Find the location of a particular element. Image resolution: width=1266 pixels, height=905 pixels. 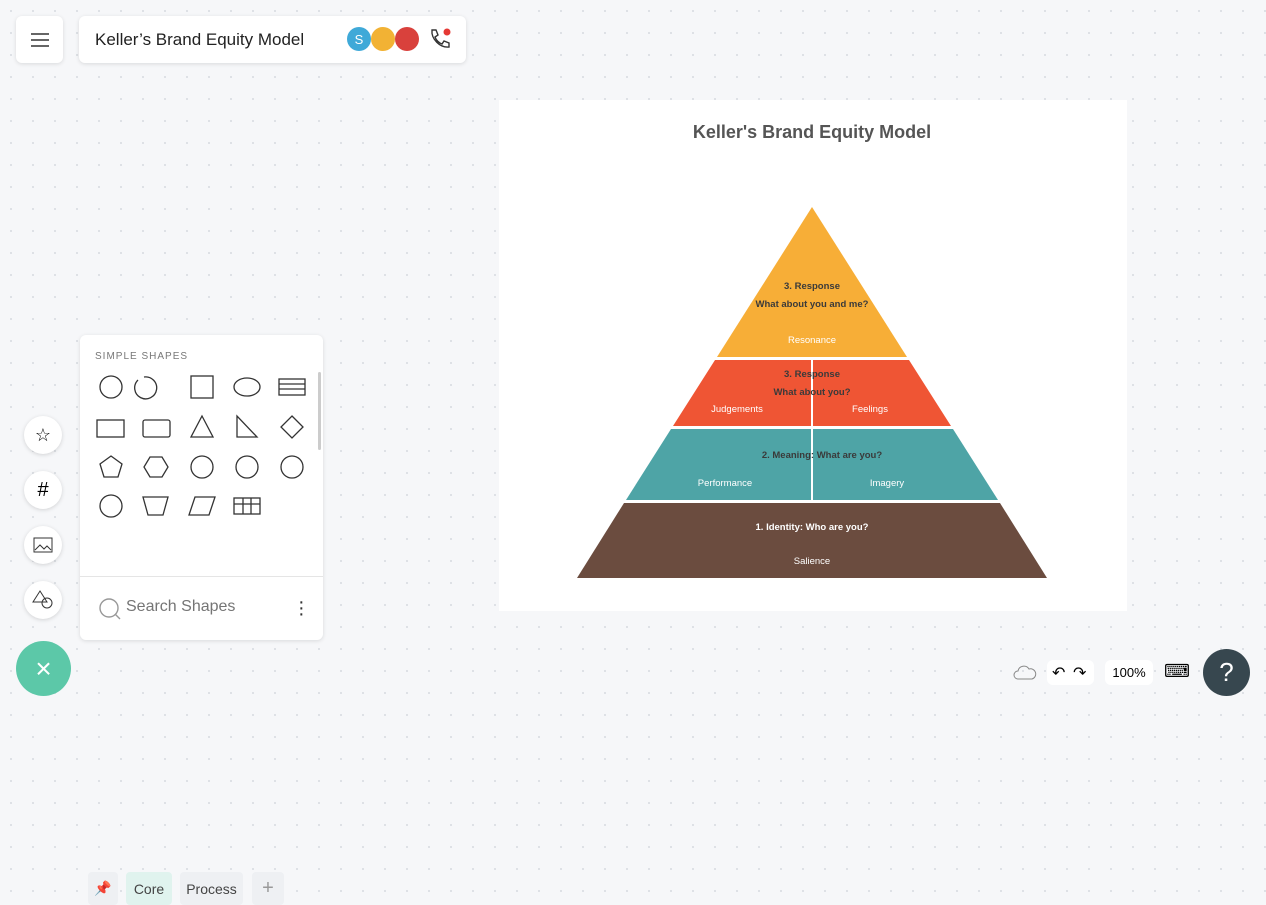

zoom-level: 100% is located at coordinates (1129, 672).